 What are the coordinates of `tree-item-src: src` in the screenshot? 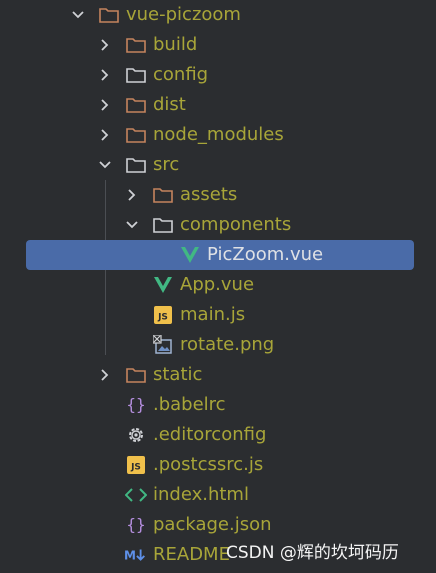 It's located at (218, 165).